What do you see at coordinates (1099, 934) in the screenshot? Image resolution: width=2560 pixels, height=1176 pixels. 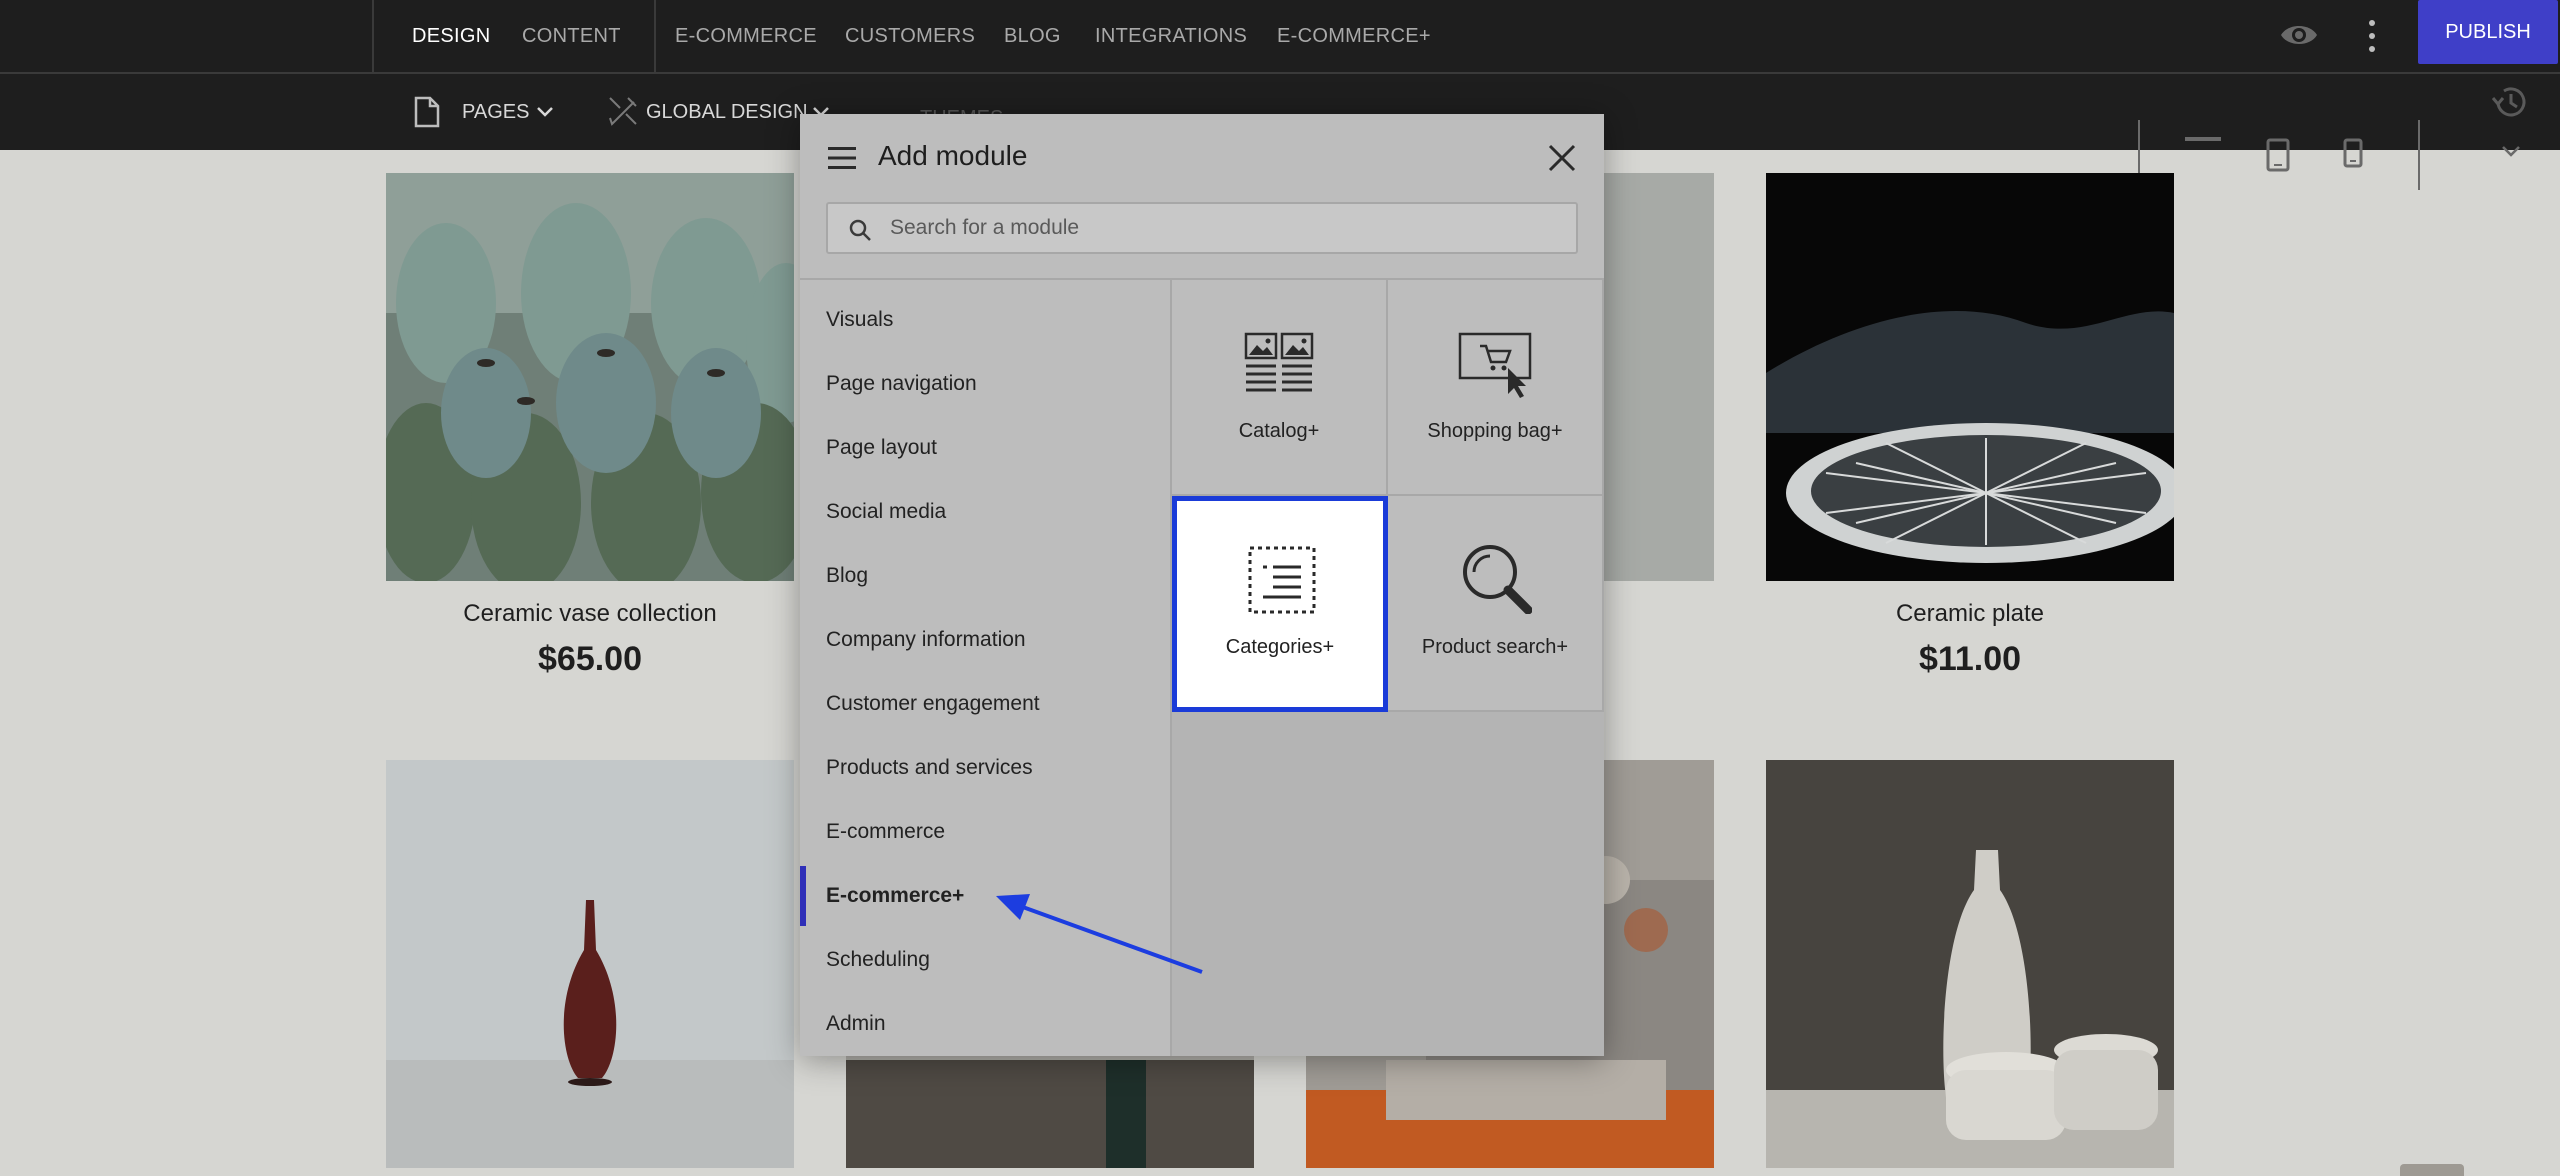 I see `annotation-arrow` at bounding box center [1099, 934].